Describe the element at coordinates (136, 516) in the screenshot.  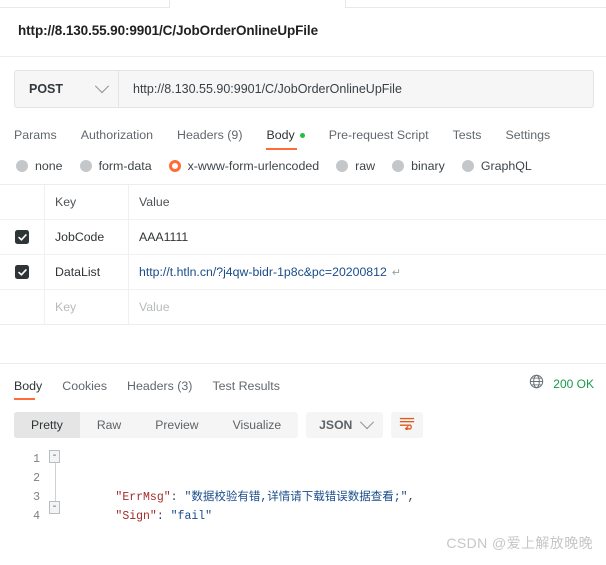
I see `json-key-token: "Sign"` at that location.